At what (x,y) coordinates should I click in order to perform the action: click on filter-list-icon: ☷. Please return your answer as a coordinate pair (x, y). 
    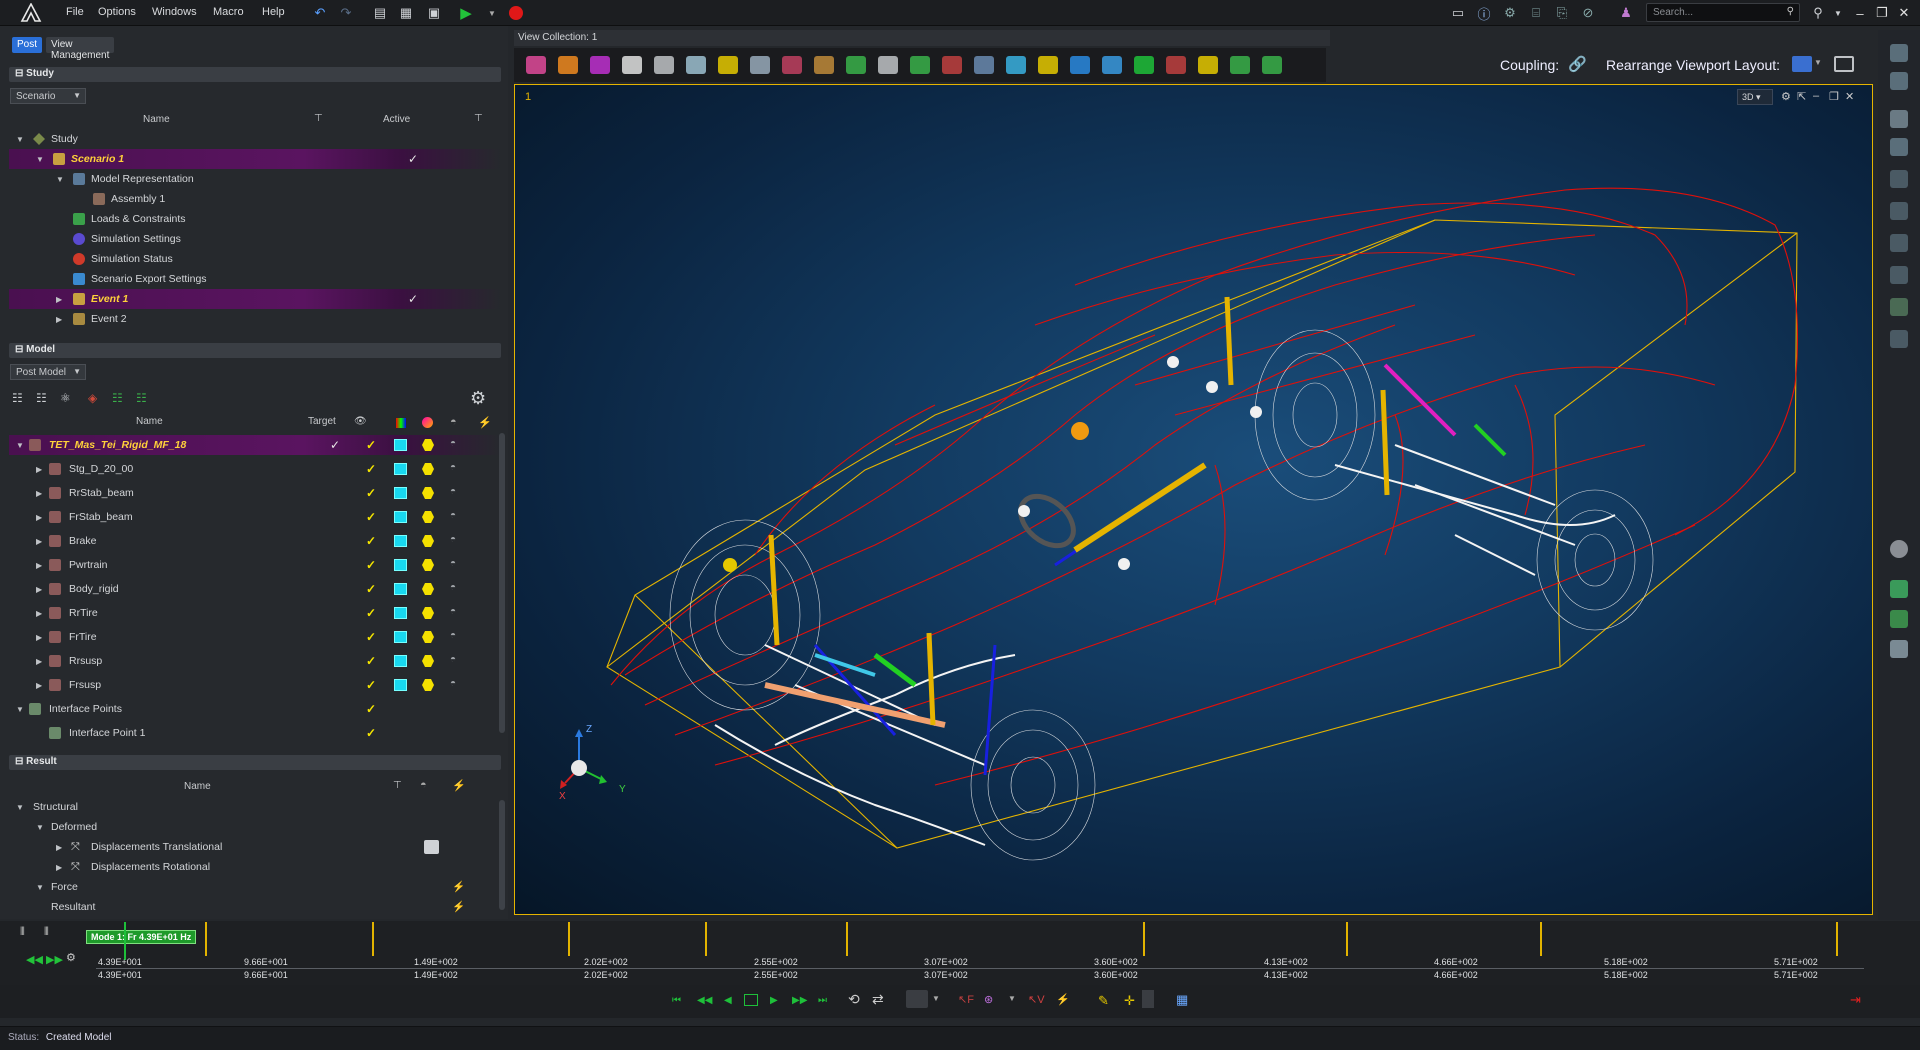
    Looking at the image, I should click on (41, 398).